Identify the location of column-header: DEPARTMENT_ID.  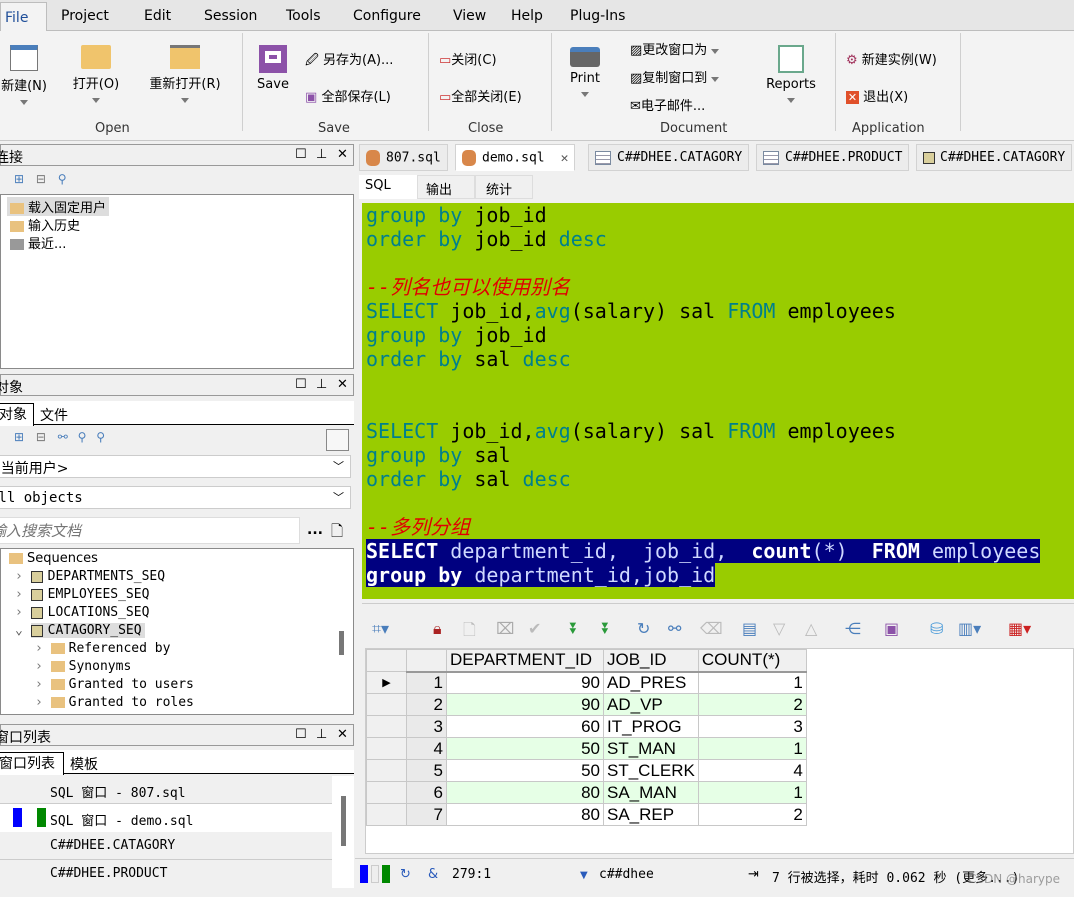
(525, 661).